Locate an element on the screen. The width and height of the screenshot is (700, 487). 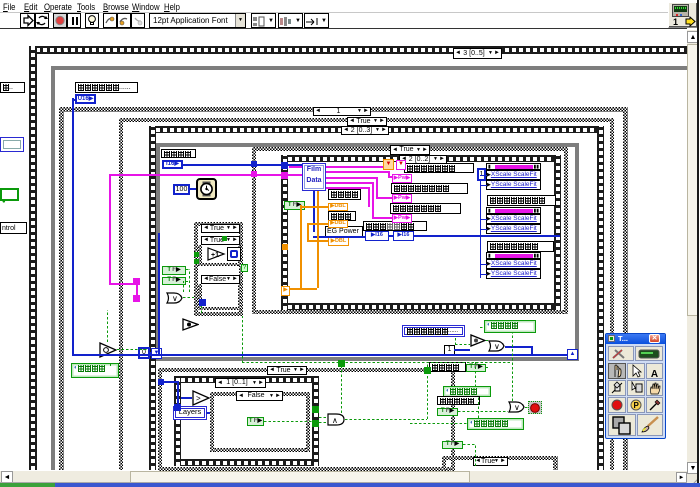
svg-text: +1 is located at coordinates (215, 255).